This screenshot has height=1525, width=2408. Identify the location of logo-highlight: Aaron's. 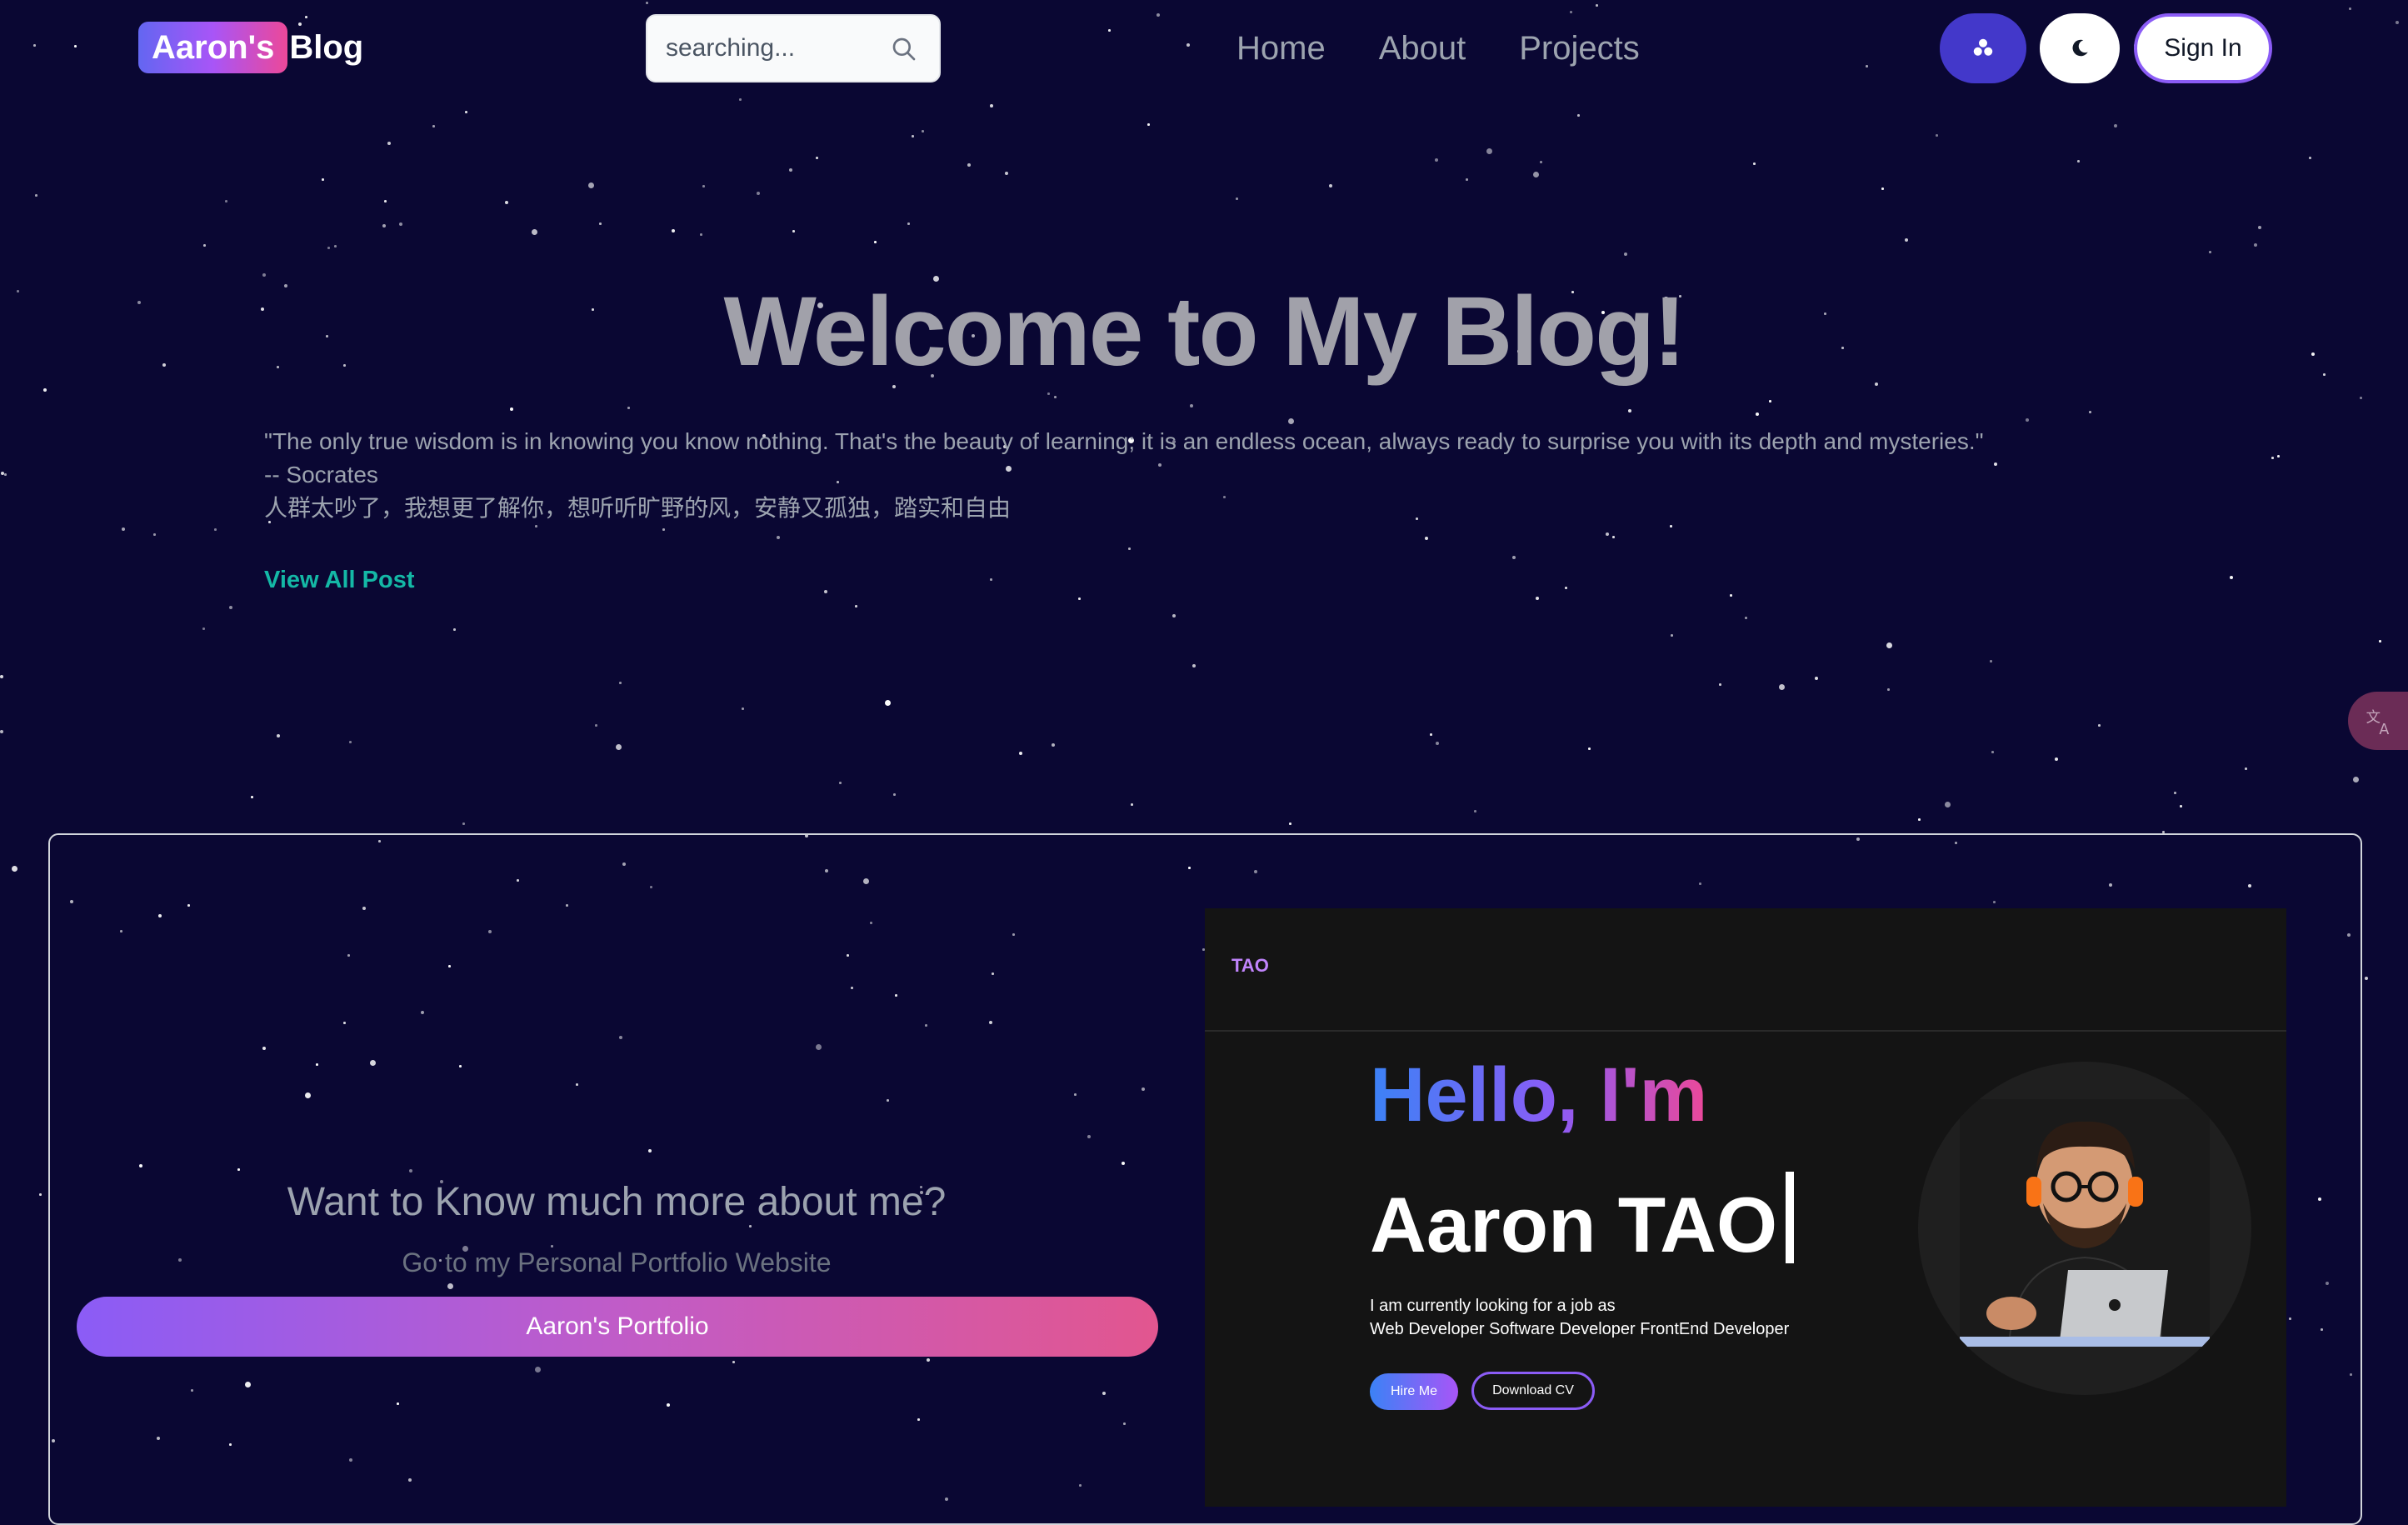
(213, 47).